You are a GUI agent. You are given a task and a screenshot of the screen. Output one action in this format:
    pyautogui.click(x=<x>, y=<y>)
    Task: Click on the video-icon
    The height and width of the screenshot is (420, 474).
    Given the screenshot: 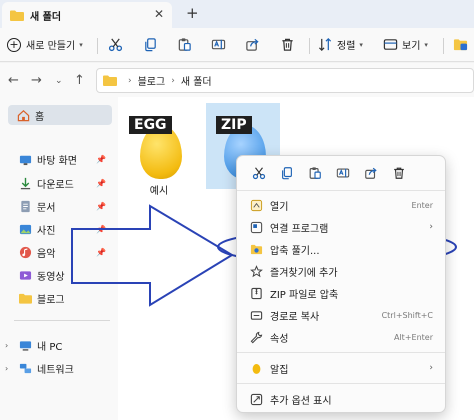 What is the action you would take?
    pyautogui.click(x=25, y=275)
    